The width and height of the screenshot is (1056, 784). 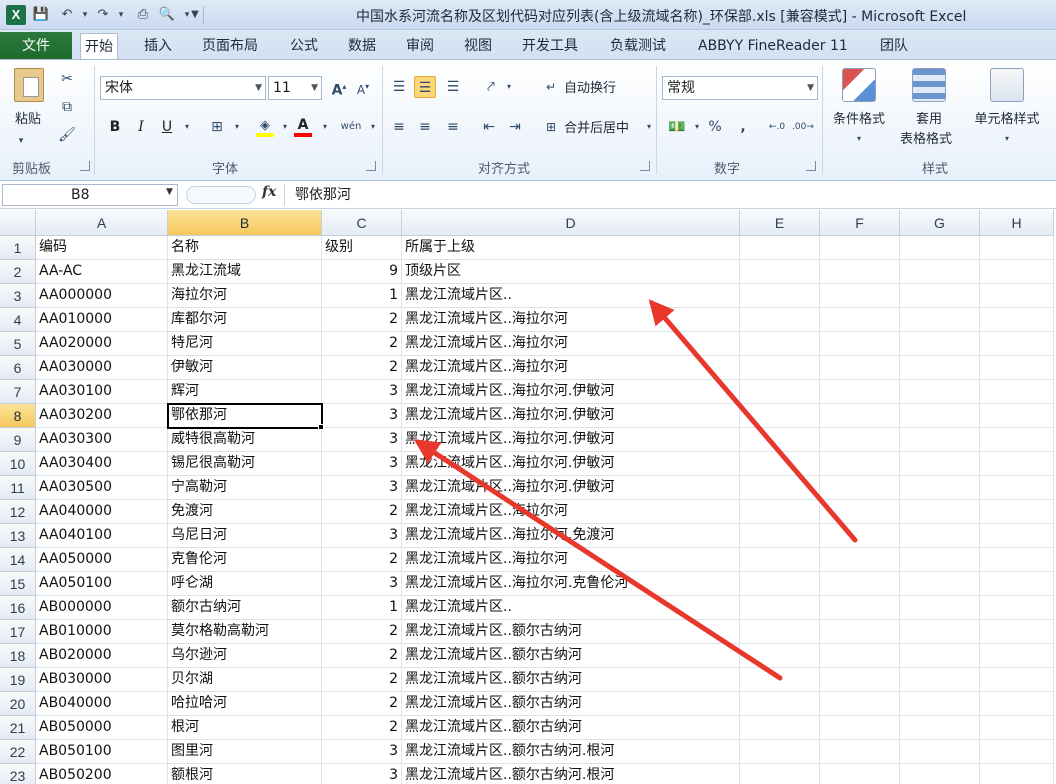 What do you see at coordinates (18, 248) in the screenshot?
I see `row-header: 1` at bounding box center [18, 248].